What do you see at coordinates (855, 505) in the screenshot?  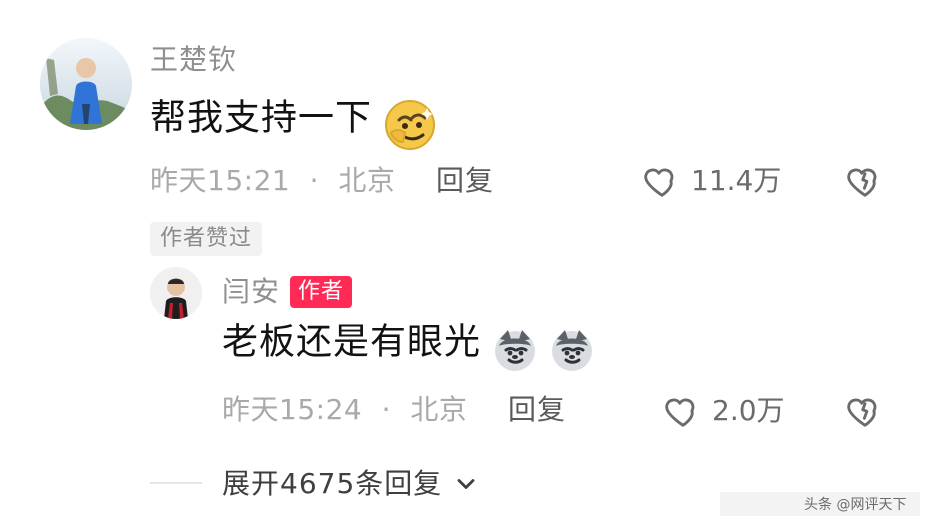 I see `watermark: 头条 @网评天下` at bounding box center [855, 505].